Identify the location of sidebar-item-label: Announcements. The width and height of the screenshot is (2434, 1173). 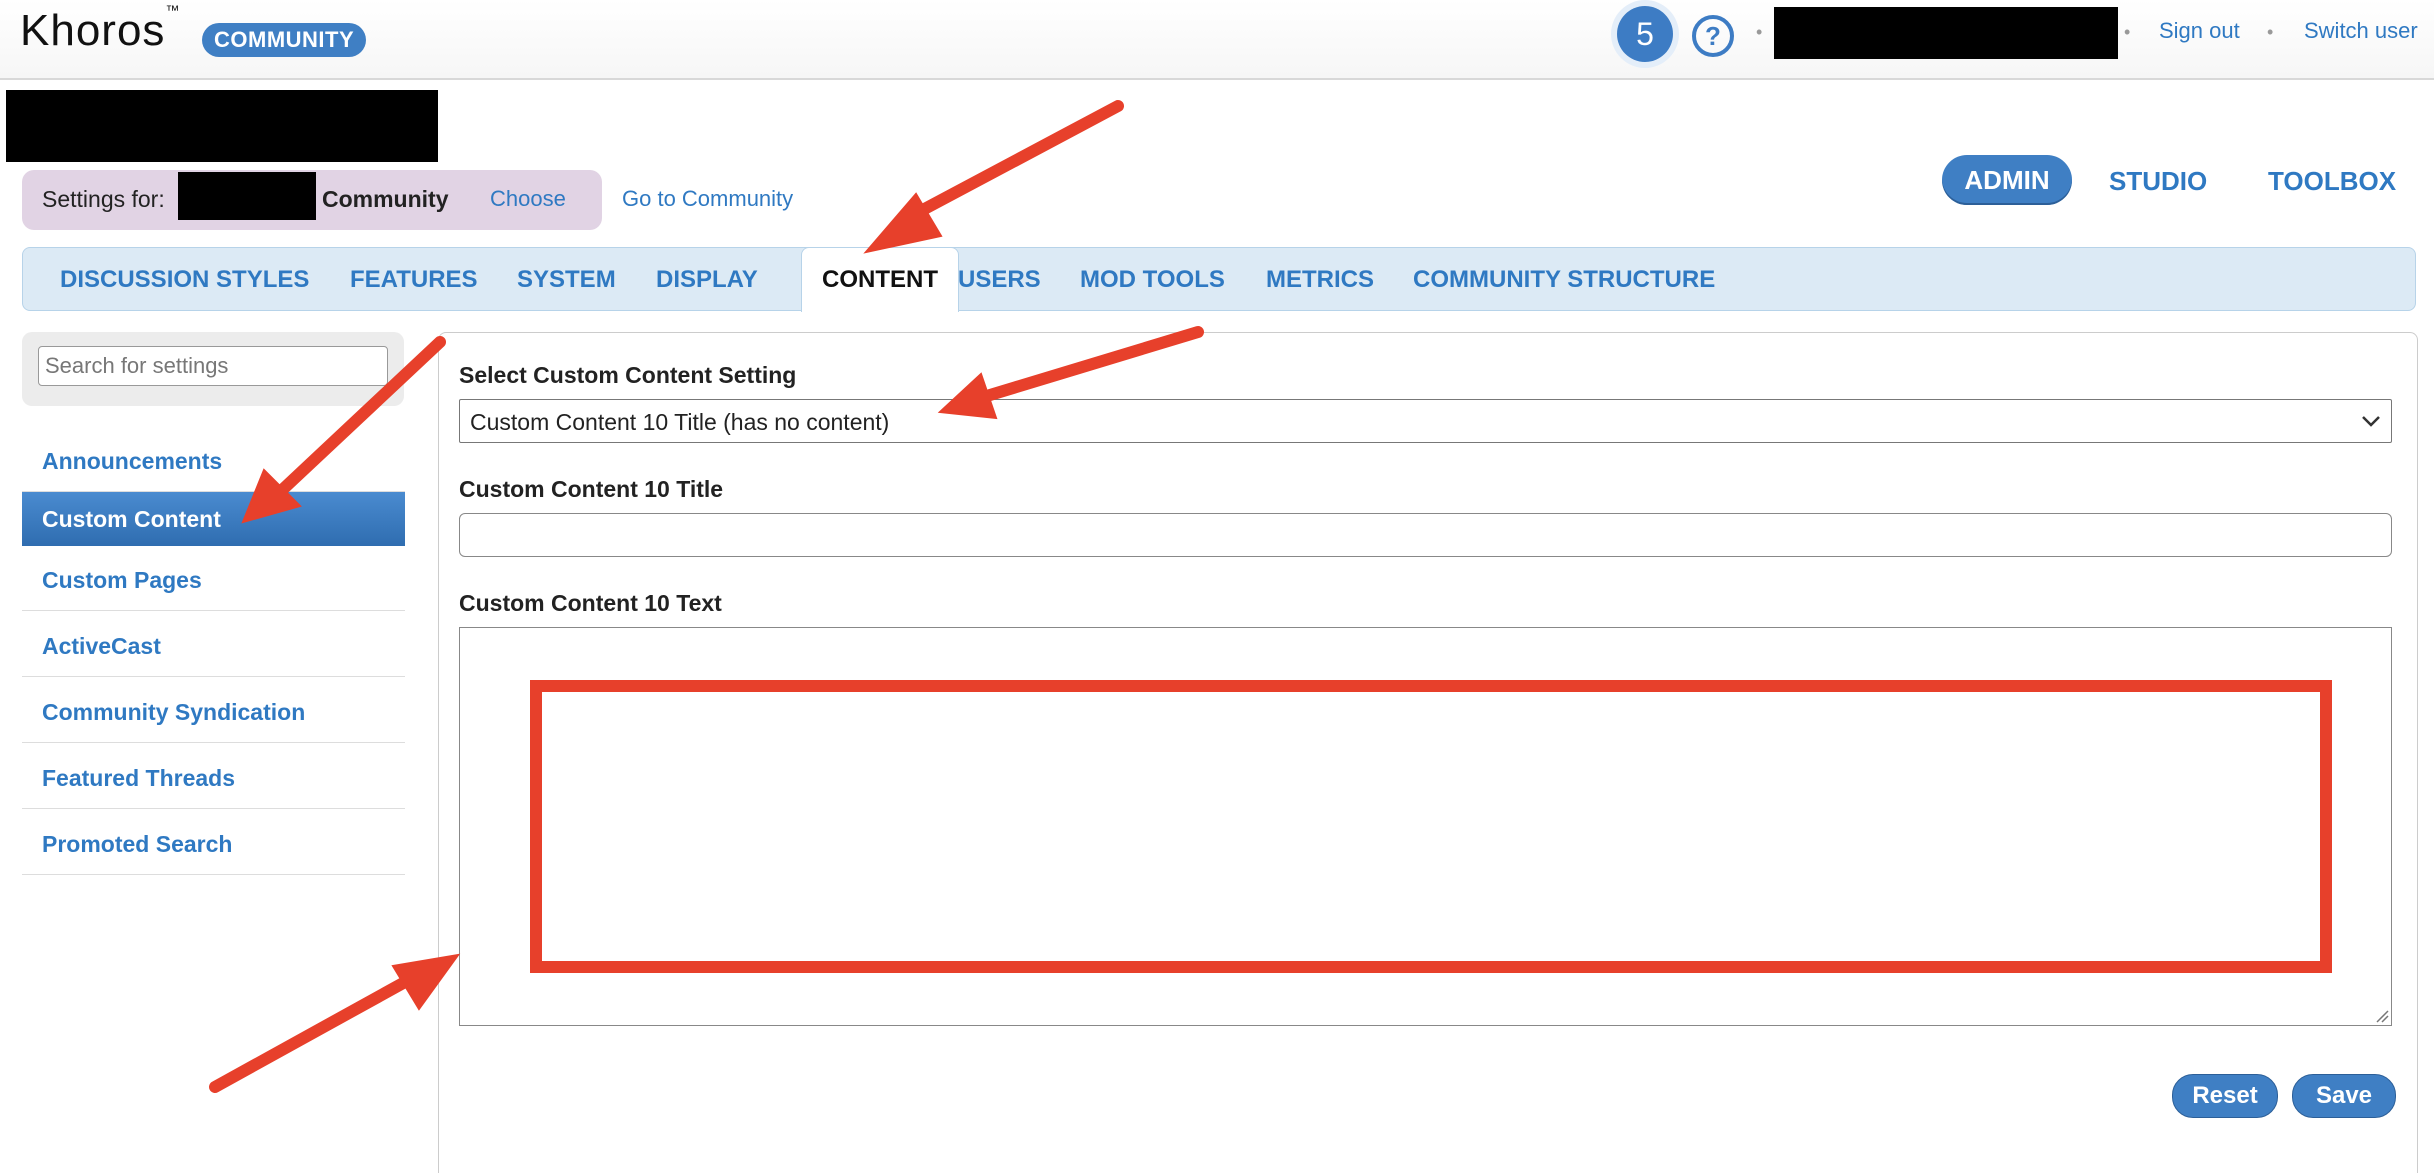
(132, 461).